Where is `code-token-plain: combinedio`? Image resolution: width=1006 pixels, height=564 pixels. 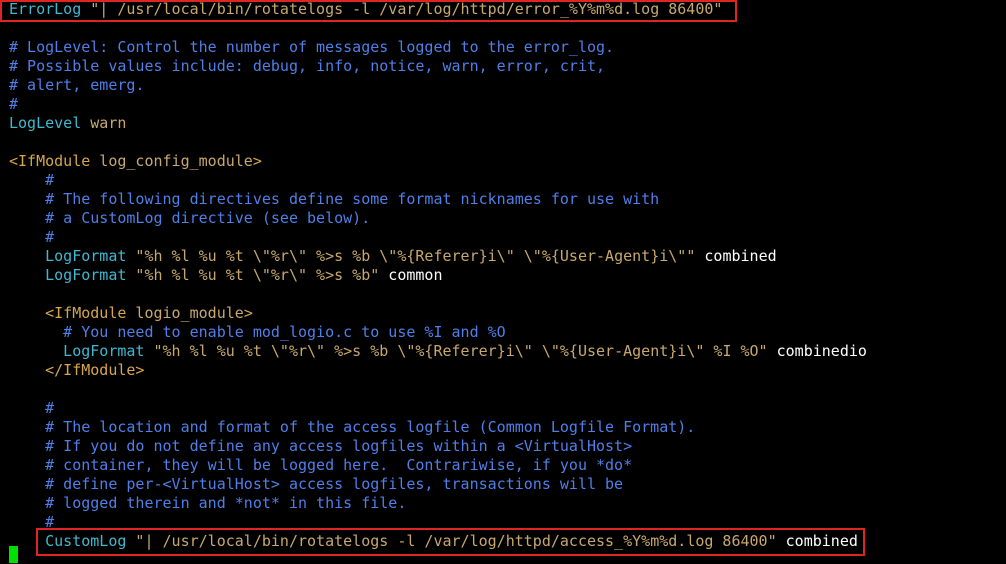
code-token-plain: combinedio is located at coordinates (817, 351).